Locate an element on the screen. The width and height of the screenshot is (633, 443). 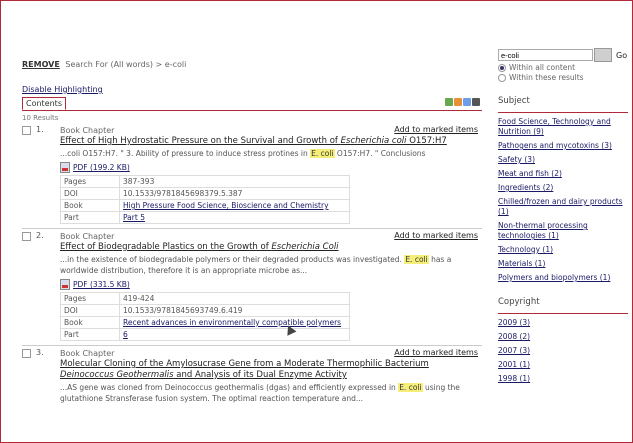
pdf-link: PDF (331.5 KB) is located at coordinates (271, 284).